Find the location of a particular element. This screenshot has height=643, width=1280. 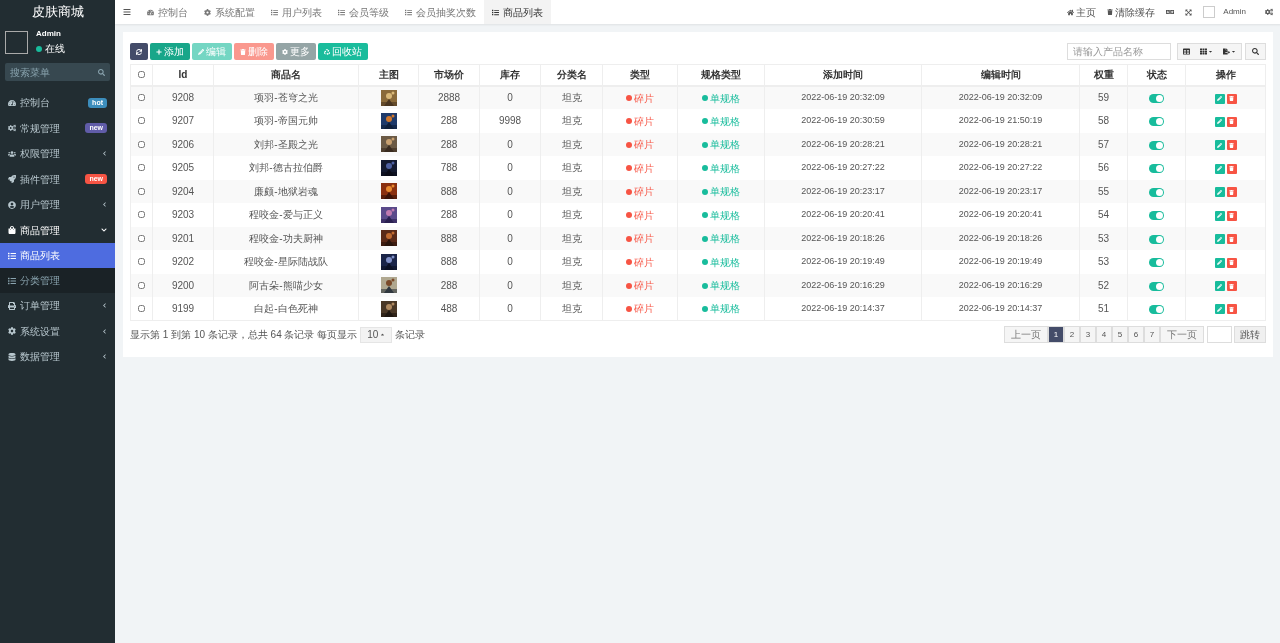

top-link: 清除缓存 is located at coordinates (1131, 12).